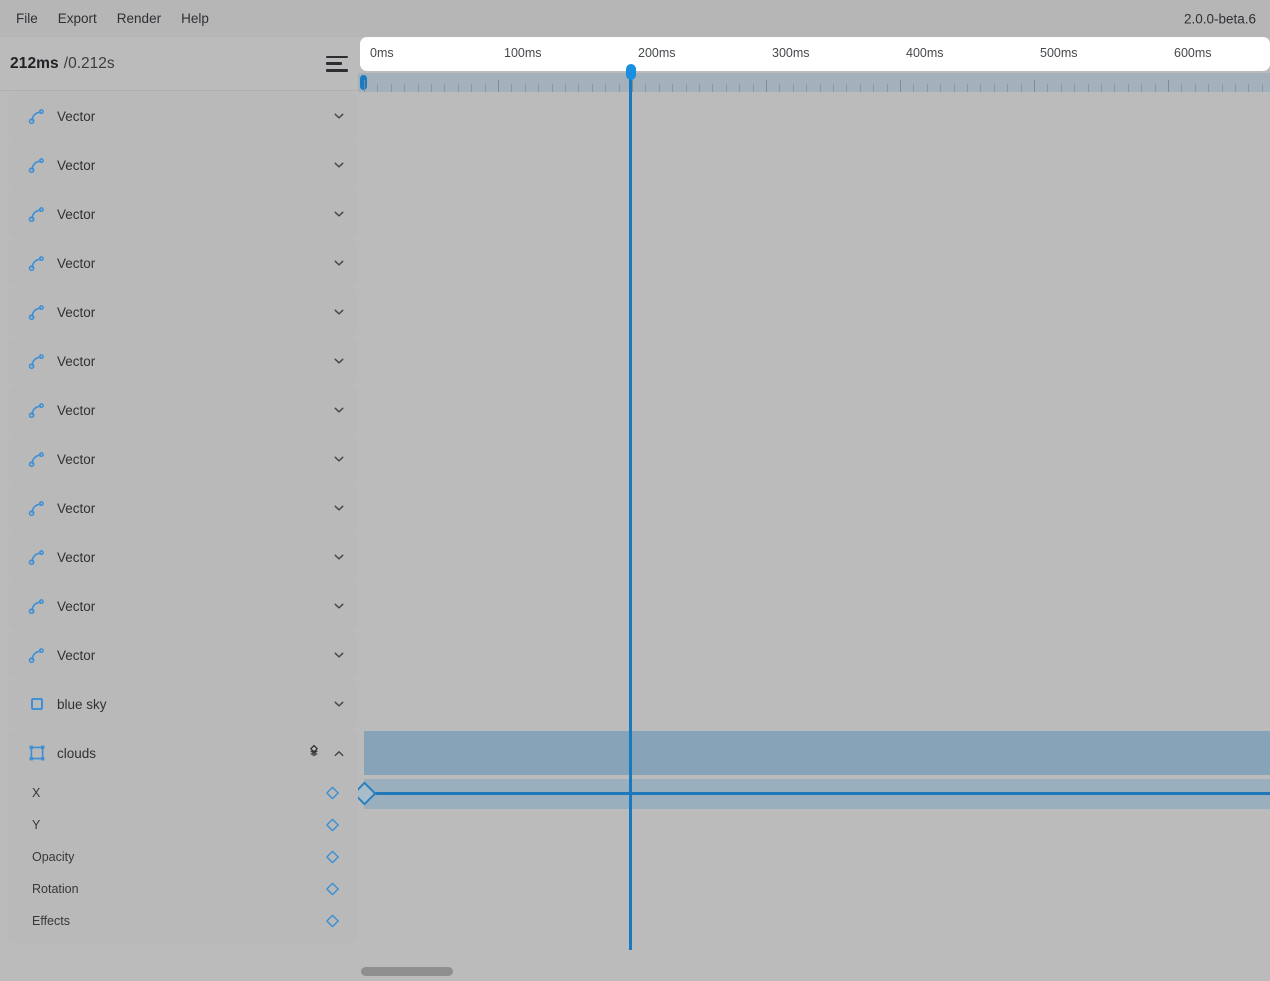 This screenshot has width=1270, height=981. What do you see at coordinates (139, 18) in the screenshot?
I see `menu-item-render: Render` at bounding box center [139, 18].